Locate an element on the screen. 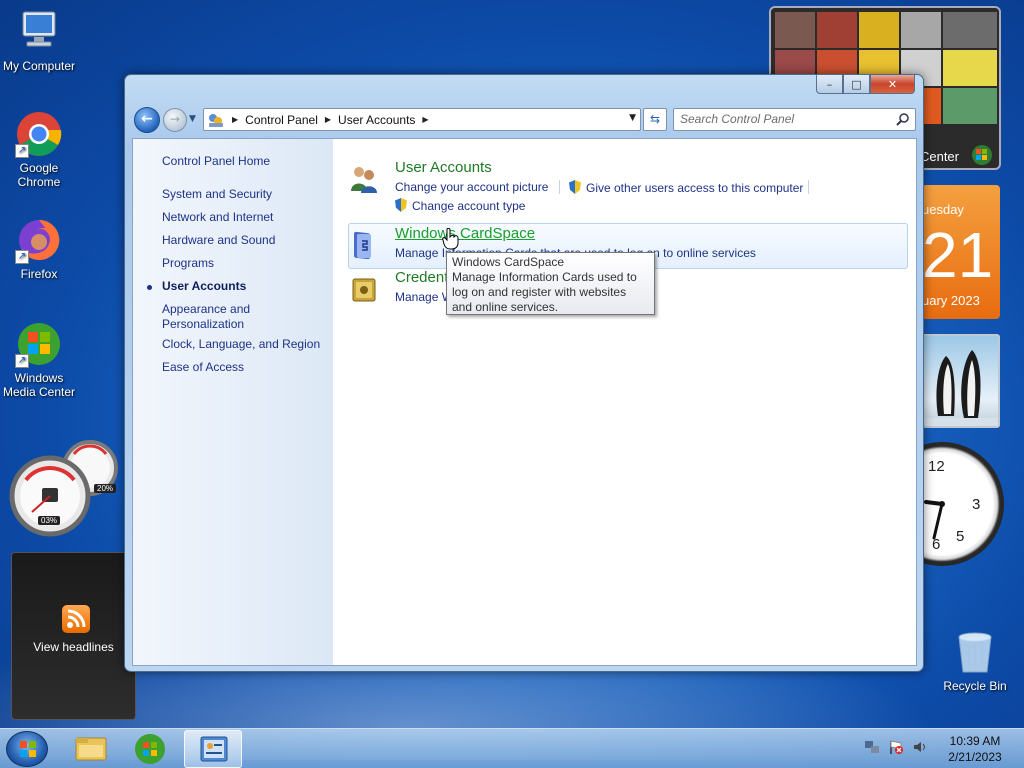 The width and height of the screenshot is (1024, 768). calendar-day: uesday is located at coordinates (943, 209).